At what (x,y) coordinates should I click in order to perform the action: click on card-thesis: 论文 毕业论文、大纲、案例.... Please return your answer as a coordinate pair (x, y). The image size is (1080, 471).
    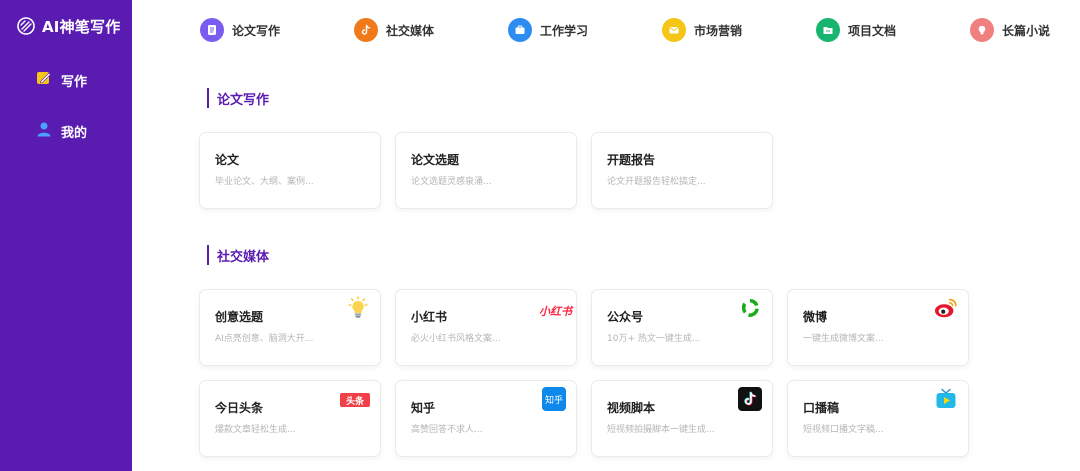
    Looking at the image, I should click on (290, 170).